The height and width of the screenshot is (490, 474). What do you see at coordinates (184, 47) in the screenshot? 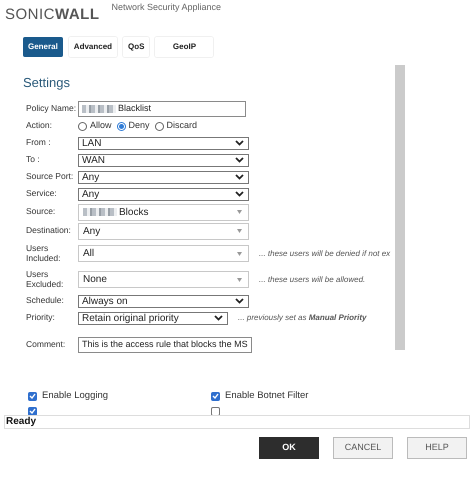
I see `tab: GeoIP` at bounding box center [184, 47].